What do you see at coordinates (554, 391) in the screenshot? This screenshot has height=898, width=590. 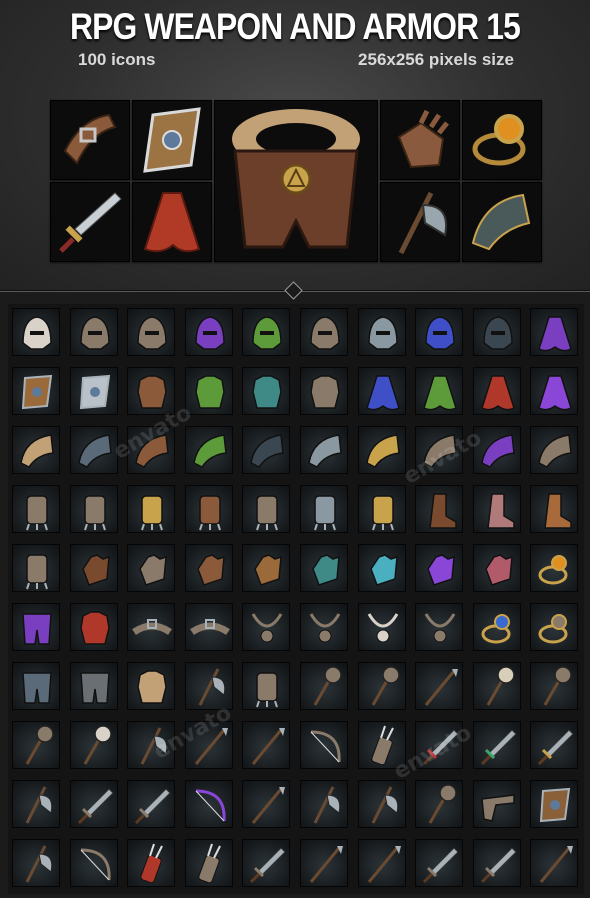 I see `icon-tile-violet-cloak` at bounding box center [554, 391].